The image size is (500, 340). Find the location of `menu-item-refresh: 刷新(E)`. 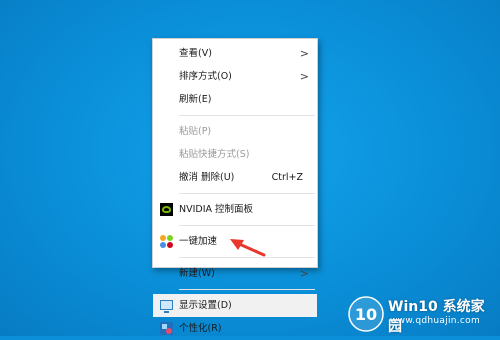

menu-item-refresh: 刷新(E) is located at coordinates (235, 99).